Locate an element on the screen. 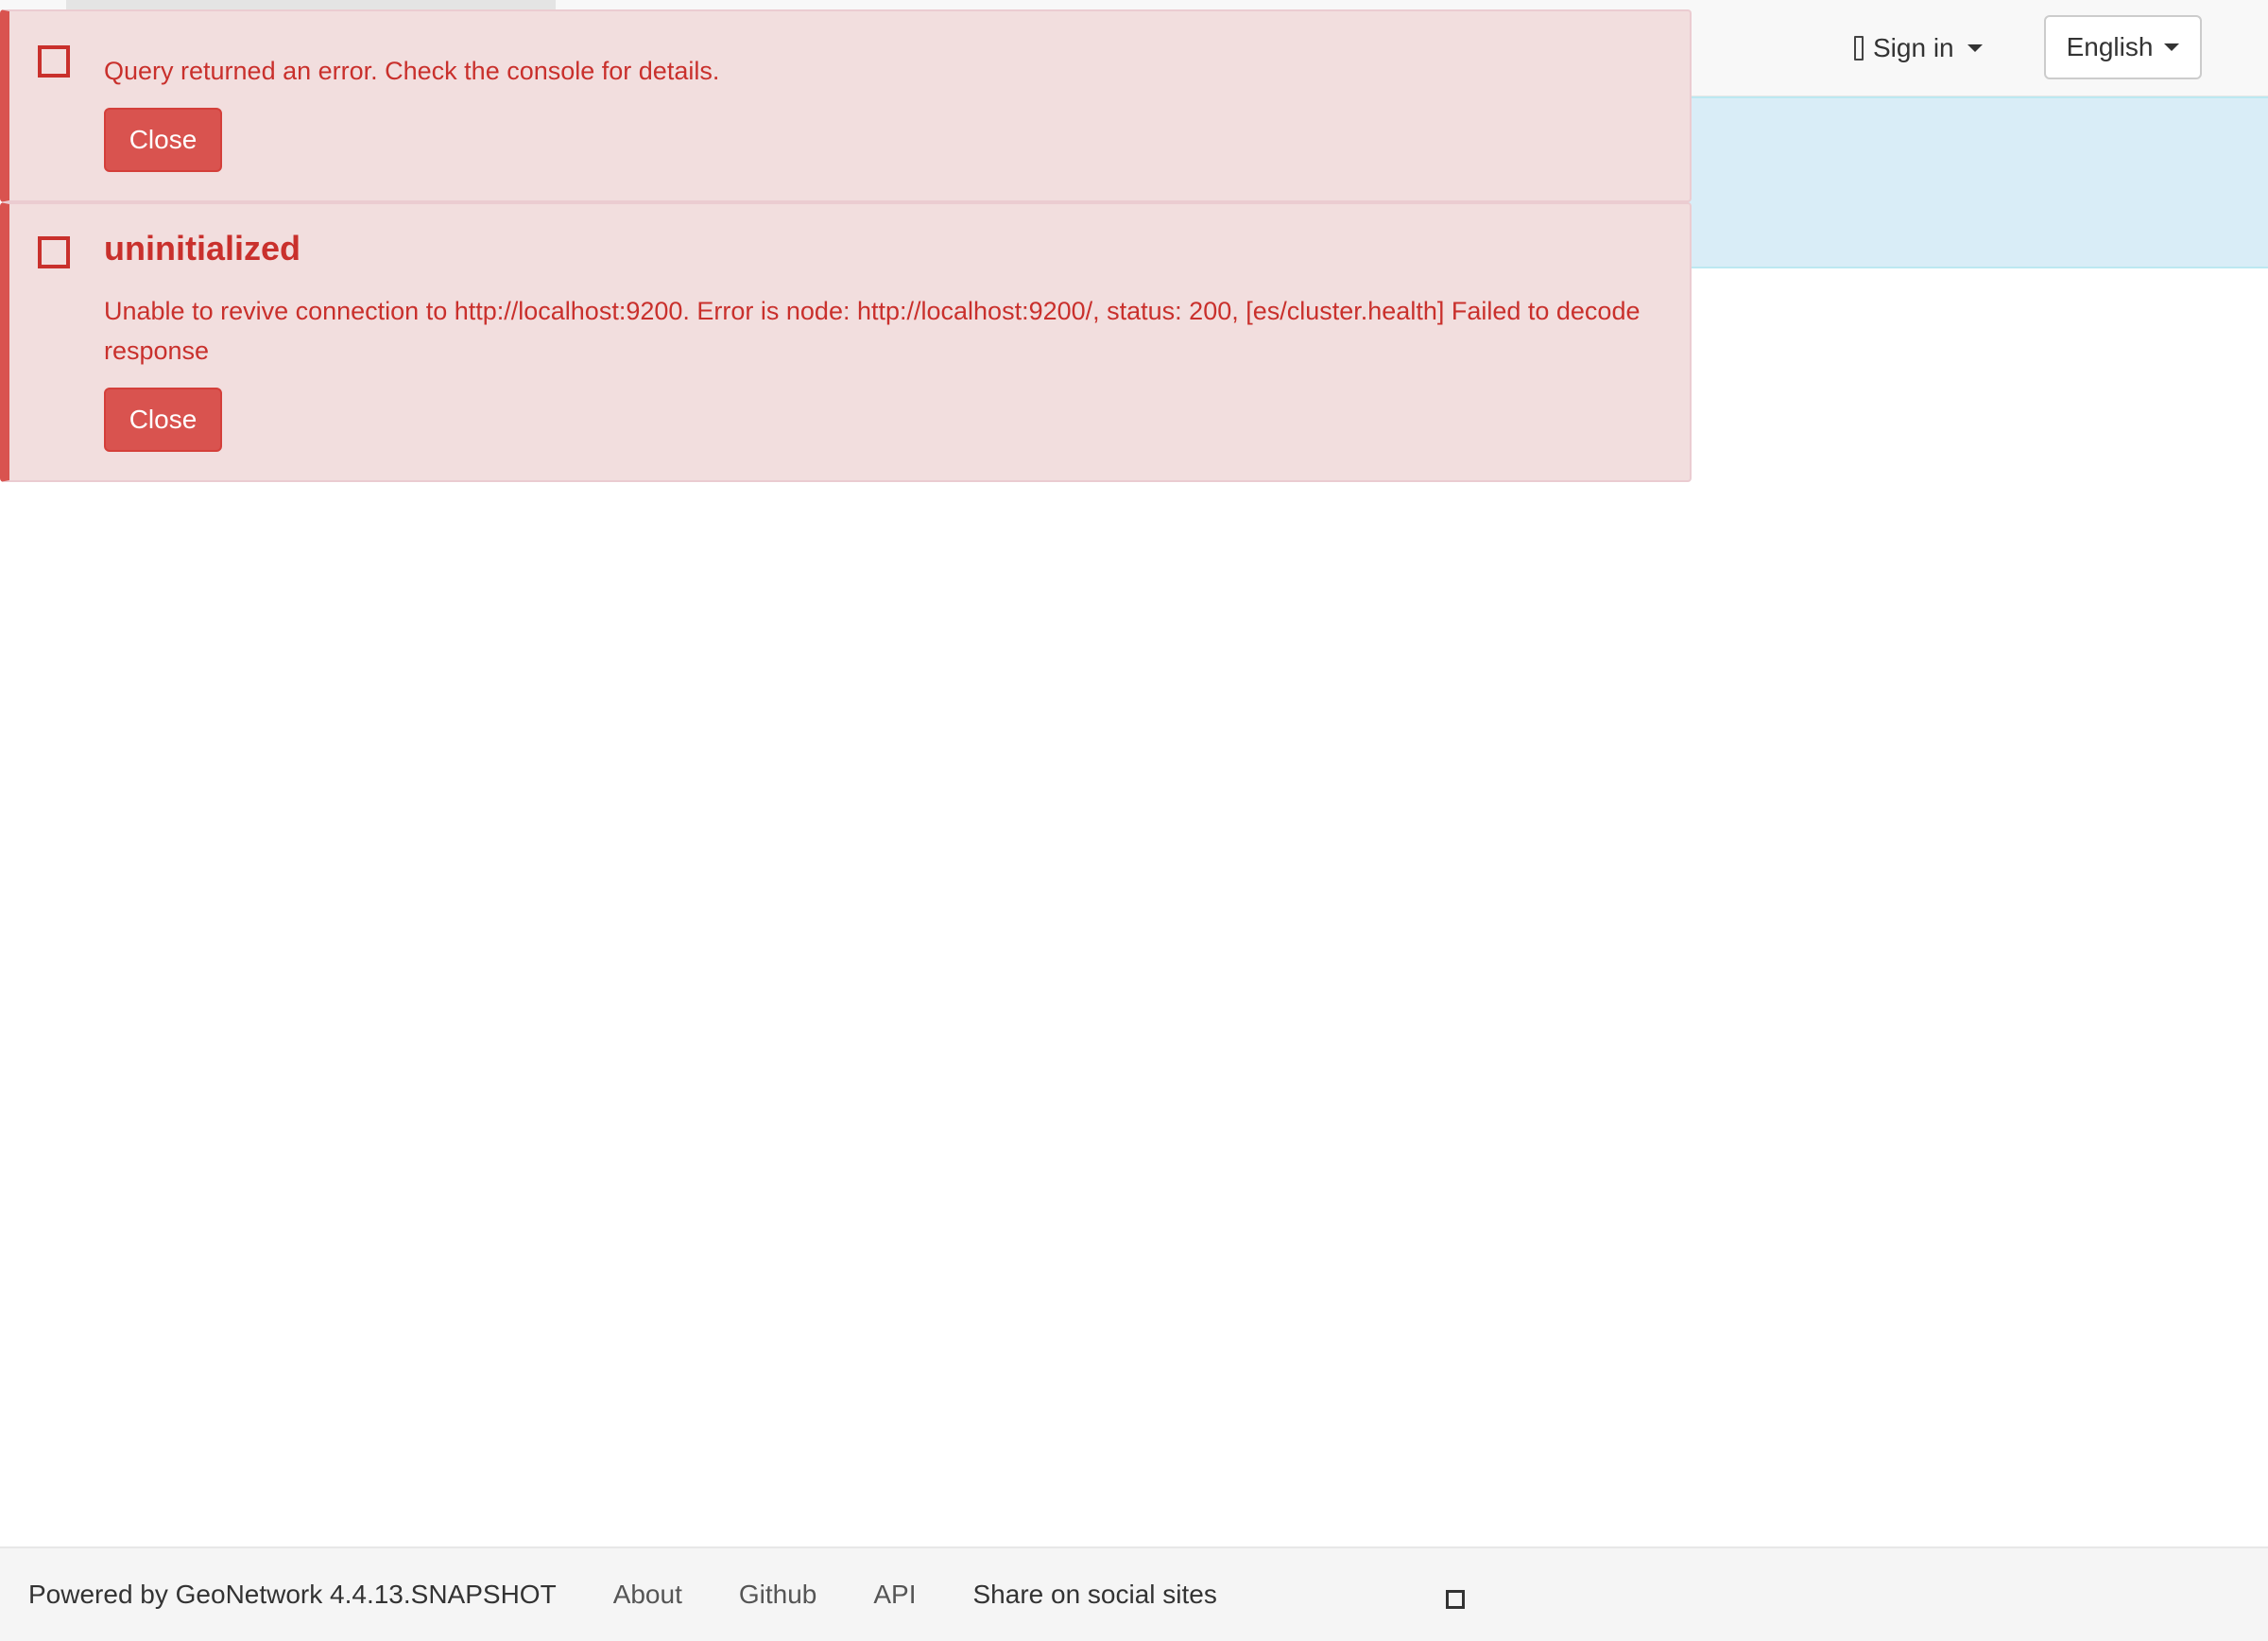 The height and width of the screenshot is (1641, 2268). nav-tab-stub is located at coordinates (311, 4).